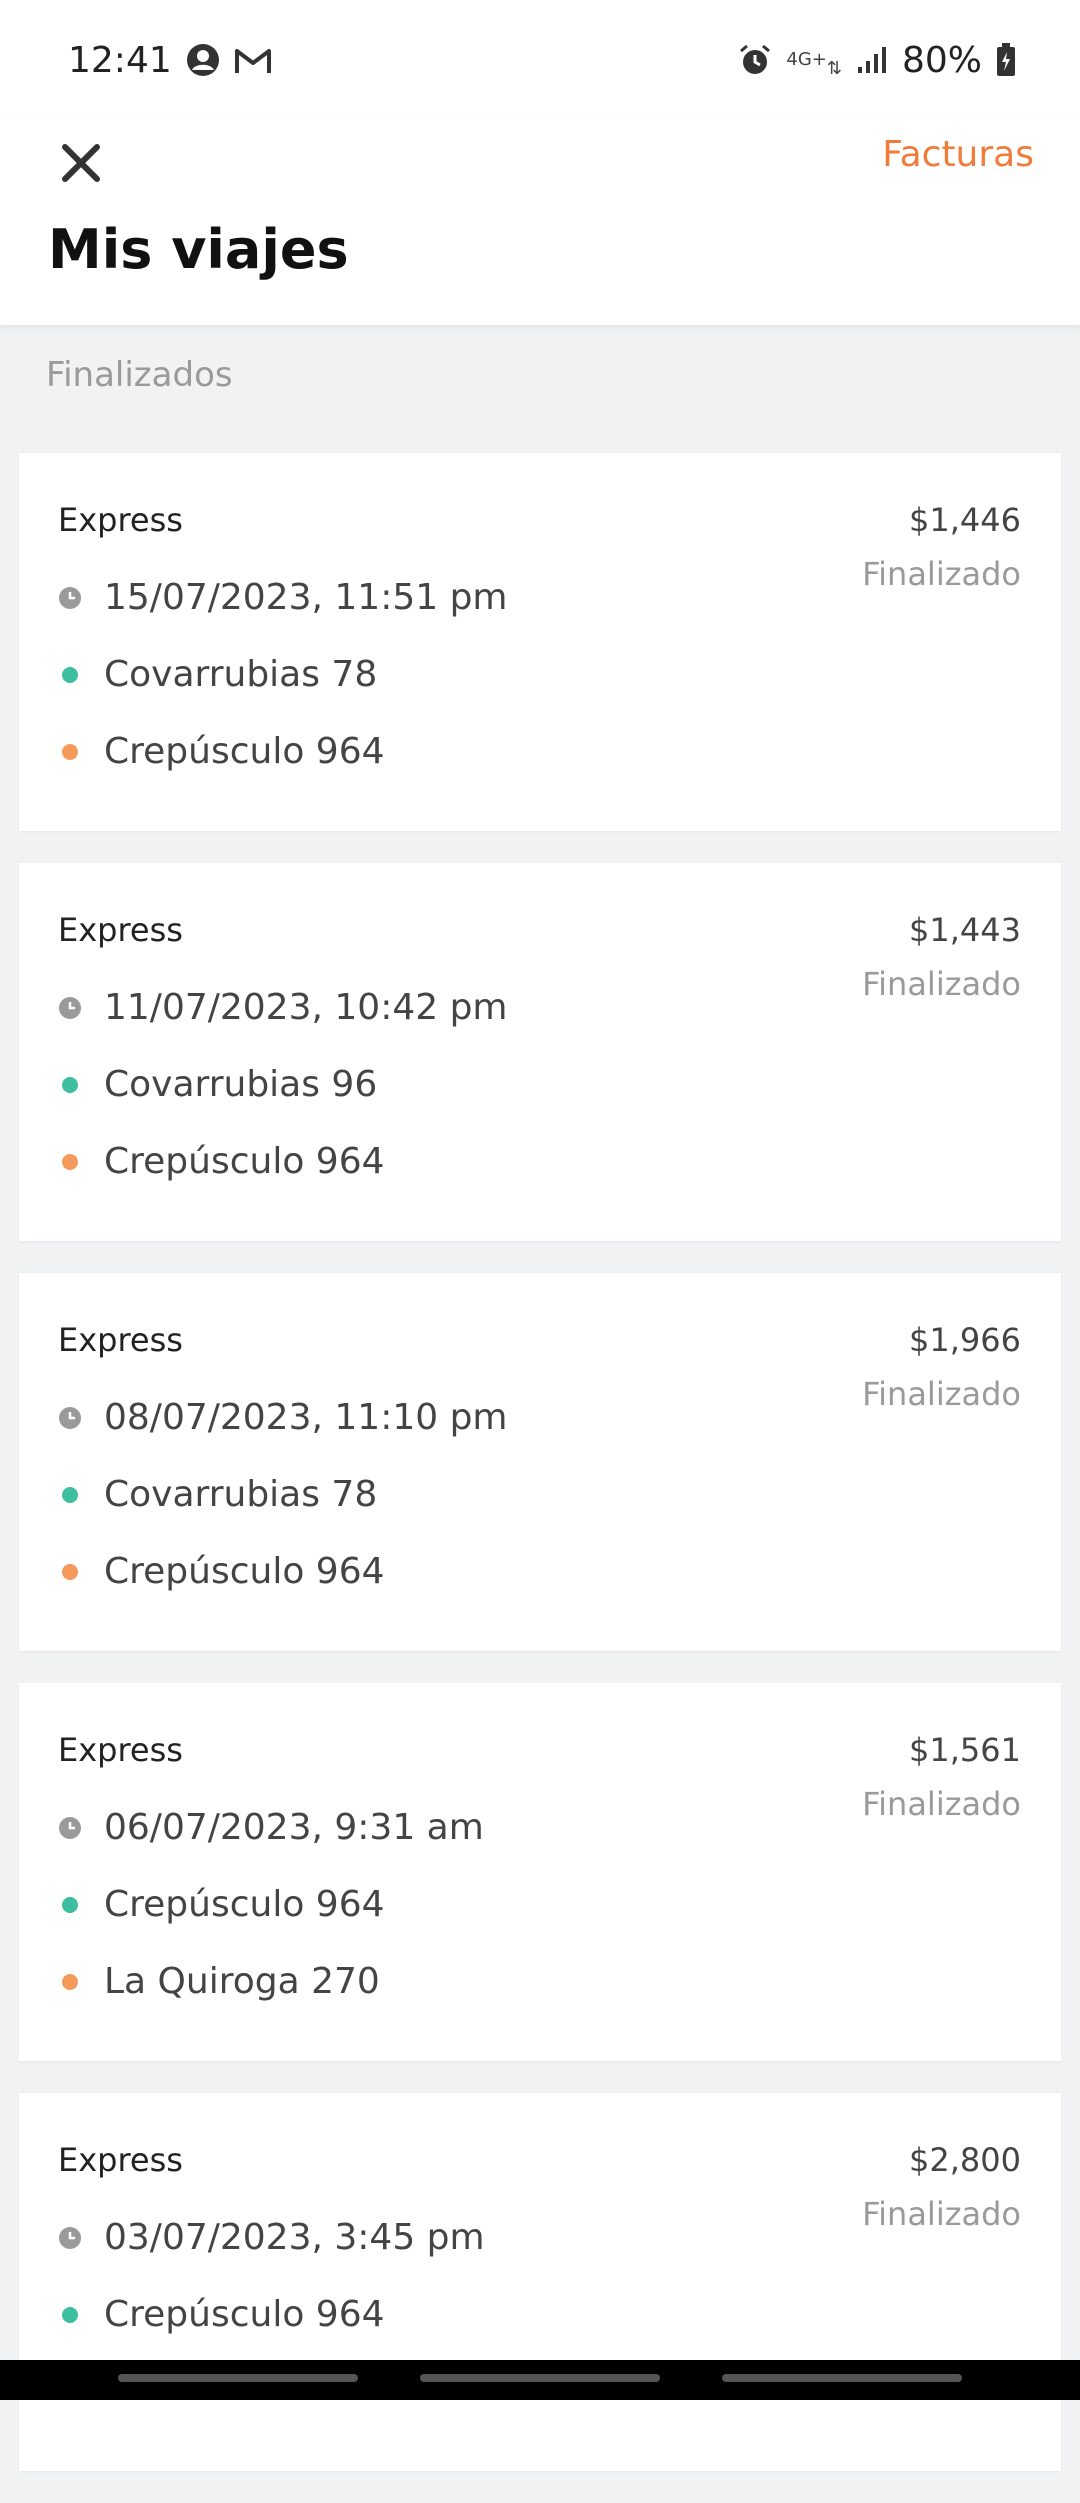  Describe the element at coordinates (242, 1981) in the screenshot. I see `trip-destination: La Quiroga 270` at that location.